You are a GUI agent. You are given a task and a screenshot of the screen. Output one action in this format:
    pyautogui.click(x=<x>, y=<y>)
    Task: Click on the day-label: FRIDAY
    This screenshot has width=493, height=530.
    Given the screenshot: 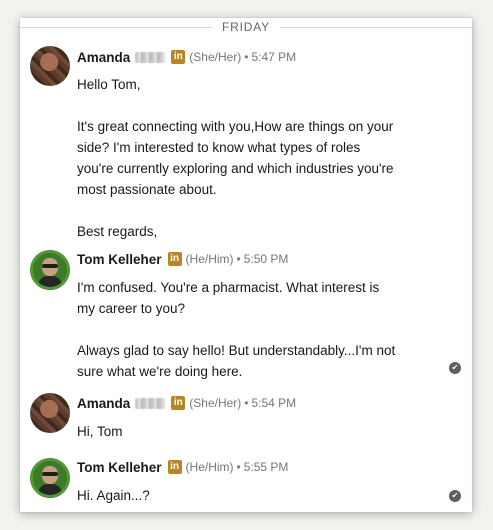 What is the action you would take?
    pyautogui.click(x=246, y=27)
    